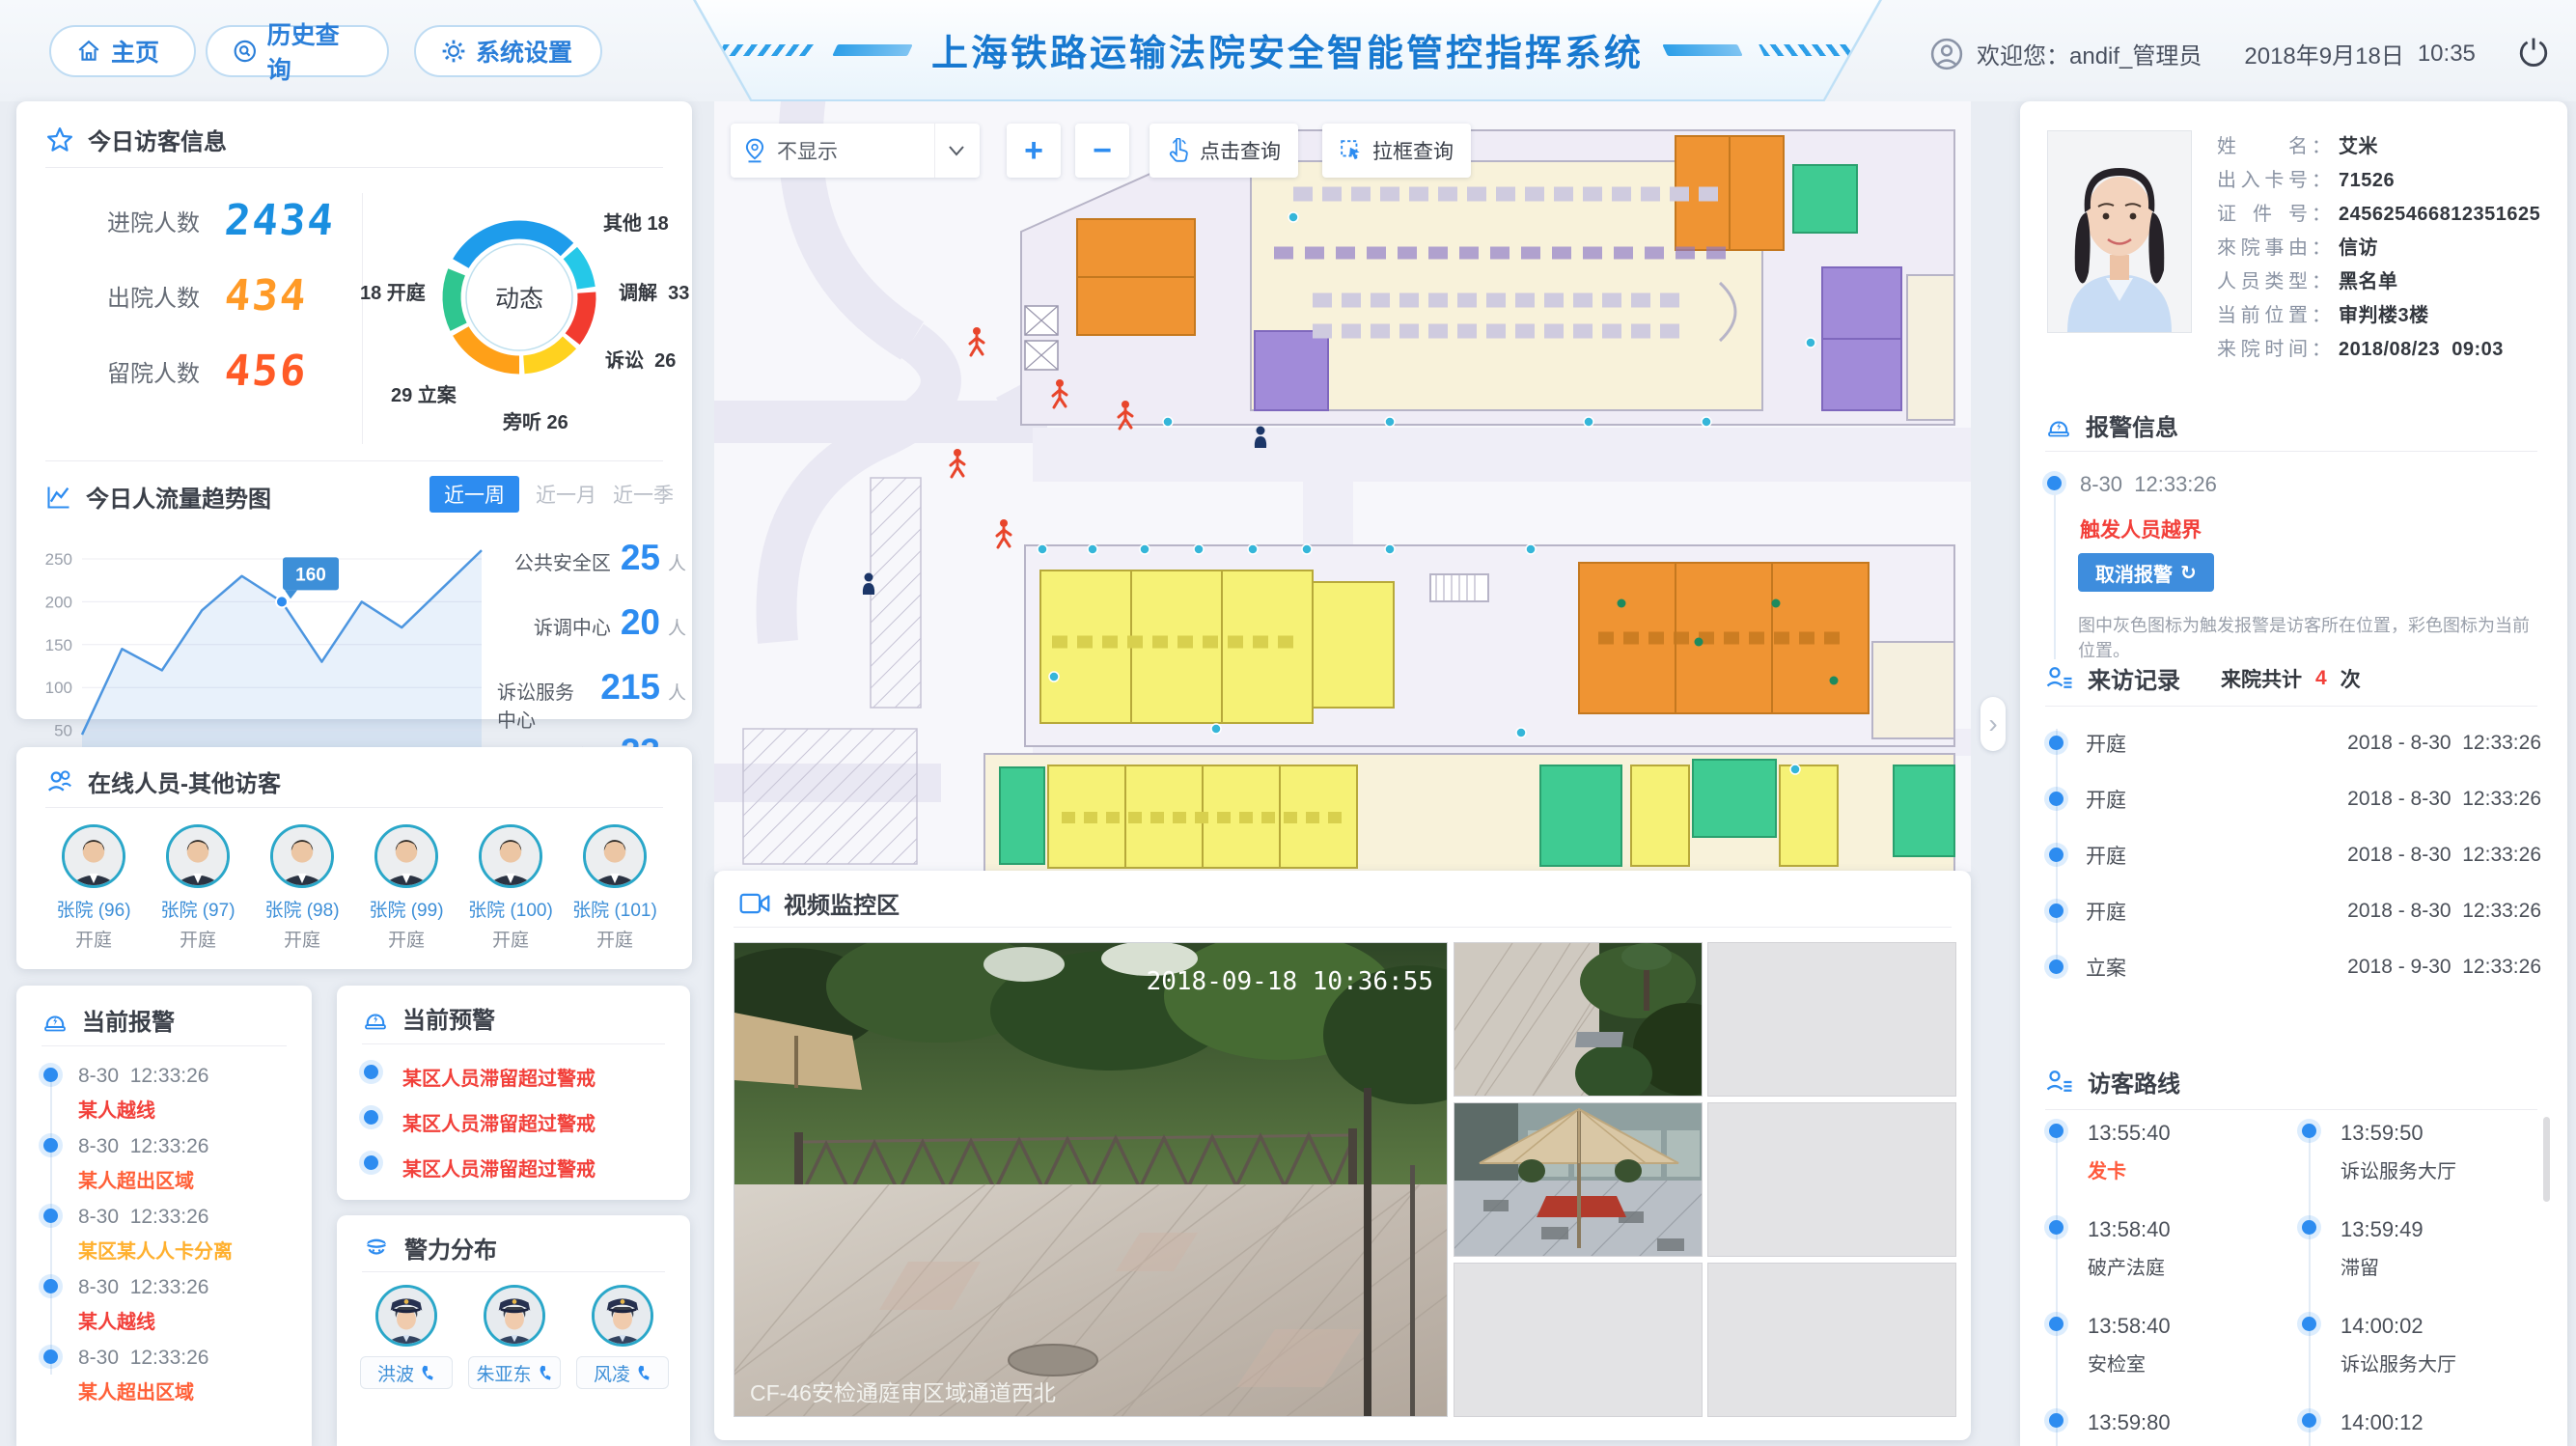  I want to click on visitor-item: 张院 (96) 开庭, so click(94, 888).